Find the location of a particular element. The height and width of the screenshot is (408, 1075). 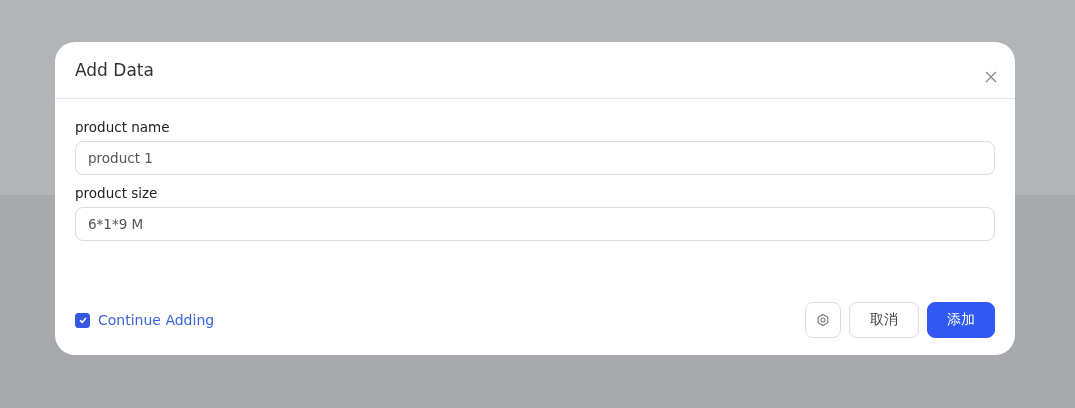

checkmark-icon is located at coordinates (82, 320).